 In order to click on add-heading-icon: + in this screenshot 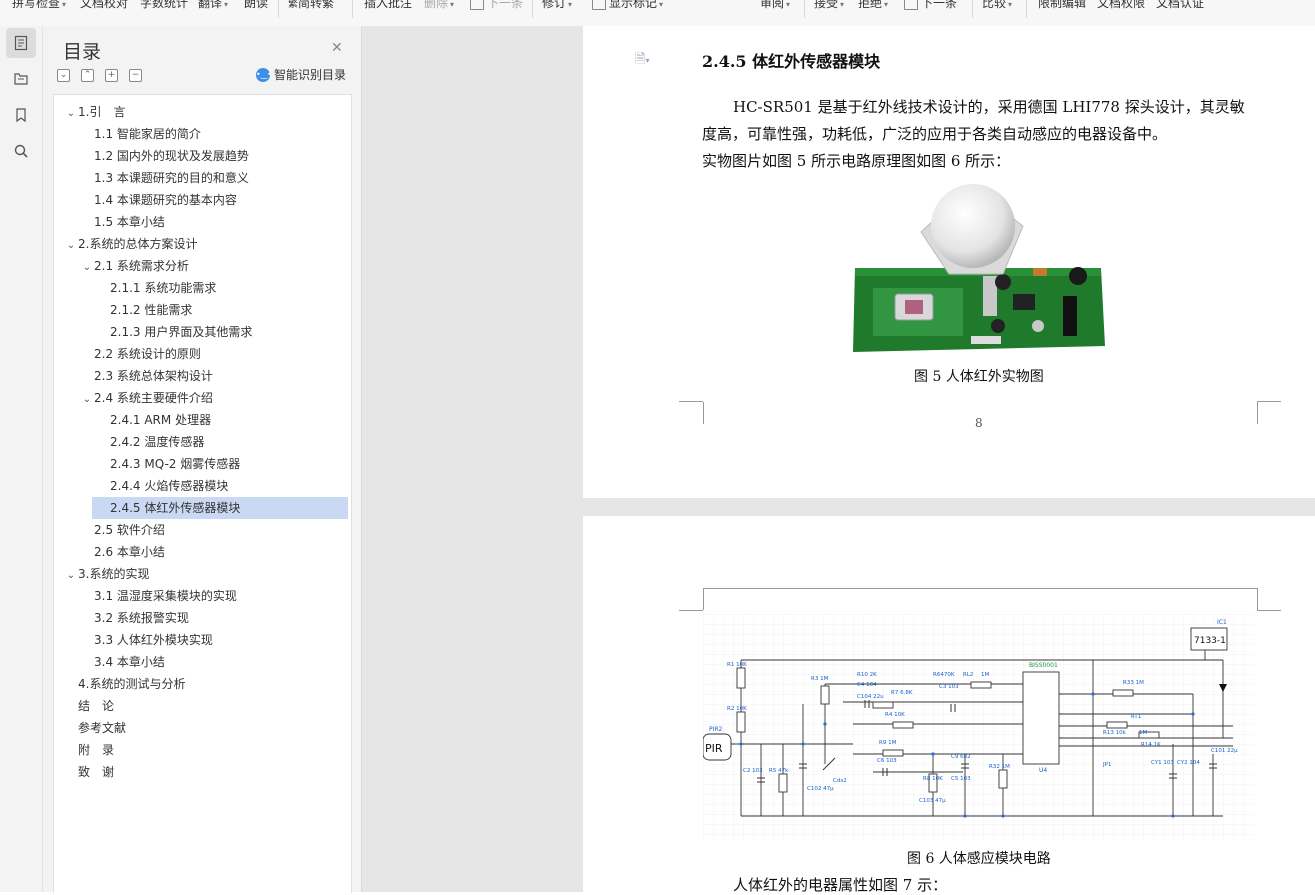, I will do `click(111, 75)`.